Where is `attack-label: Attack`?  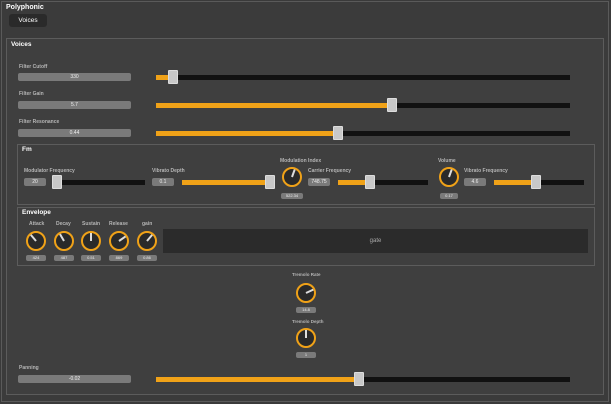
attack-label: Attack is located at coordinates (37, 224).